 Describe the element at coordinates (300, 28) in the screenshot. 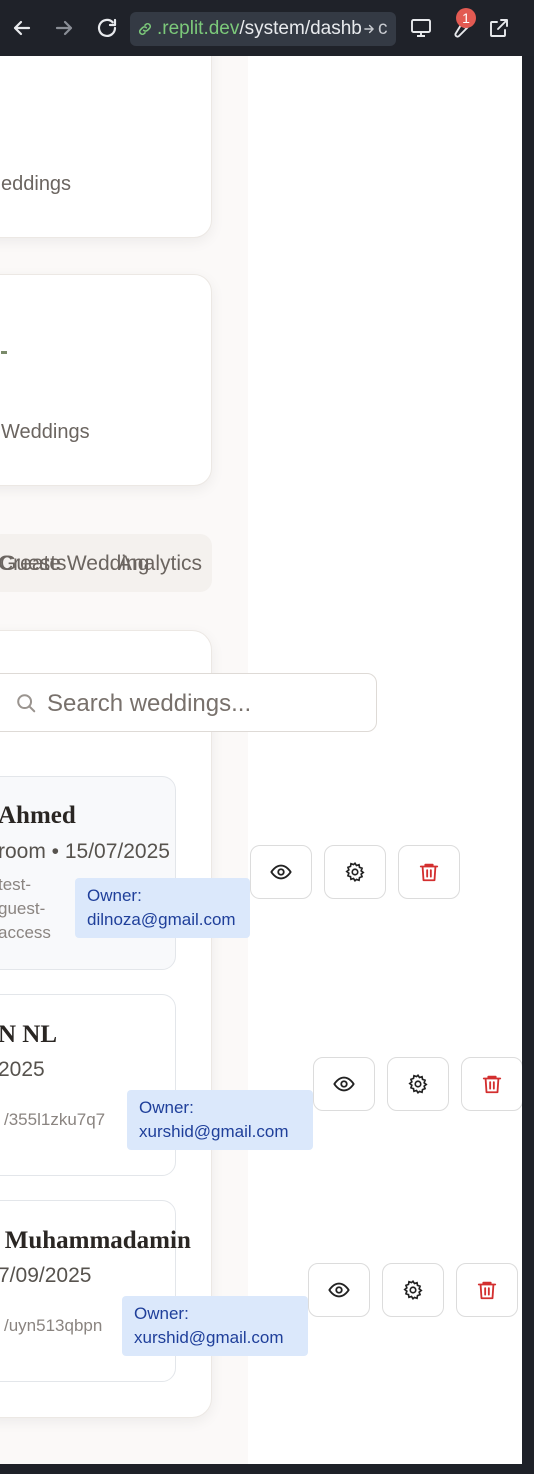

I see `url-path: /system/dashb` at that location.